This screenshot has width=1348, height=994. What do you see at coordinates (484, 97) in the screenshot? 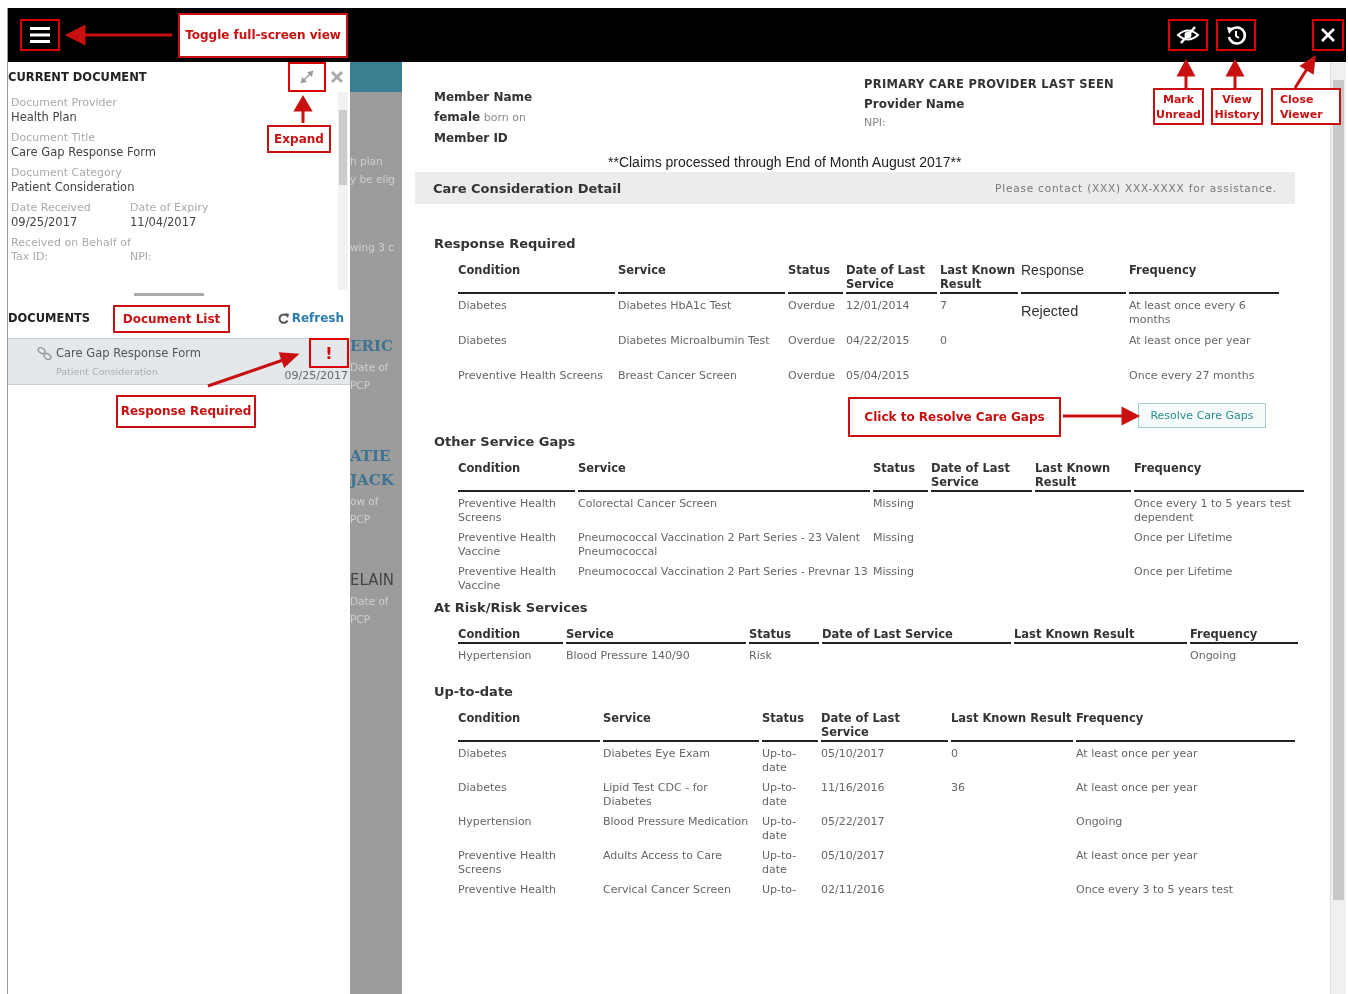
I see `member-name-label: Member Name` at bounding box center [484, 97].